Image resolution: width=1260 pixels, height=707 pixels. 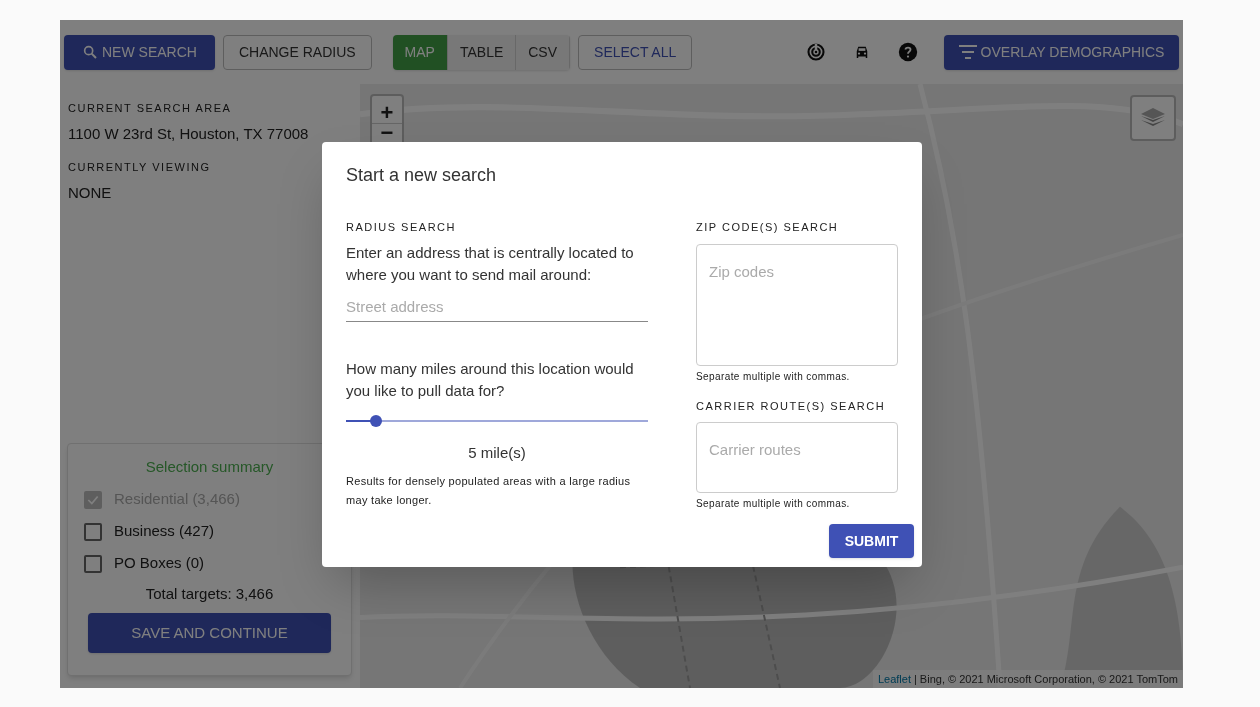 I want to click on section-label: CURRENT SEARCH AREA, so click(x=150, y=108).